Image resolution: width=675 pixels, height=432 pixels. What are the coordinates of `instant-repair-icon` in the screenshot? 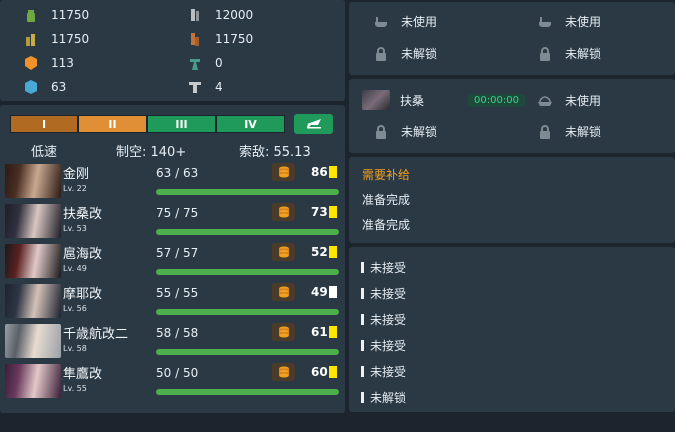 It's located at (31, 63).